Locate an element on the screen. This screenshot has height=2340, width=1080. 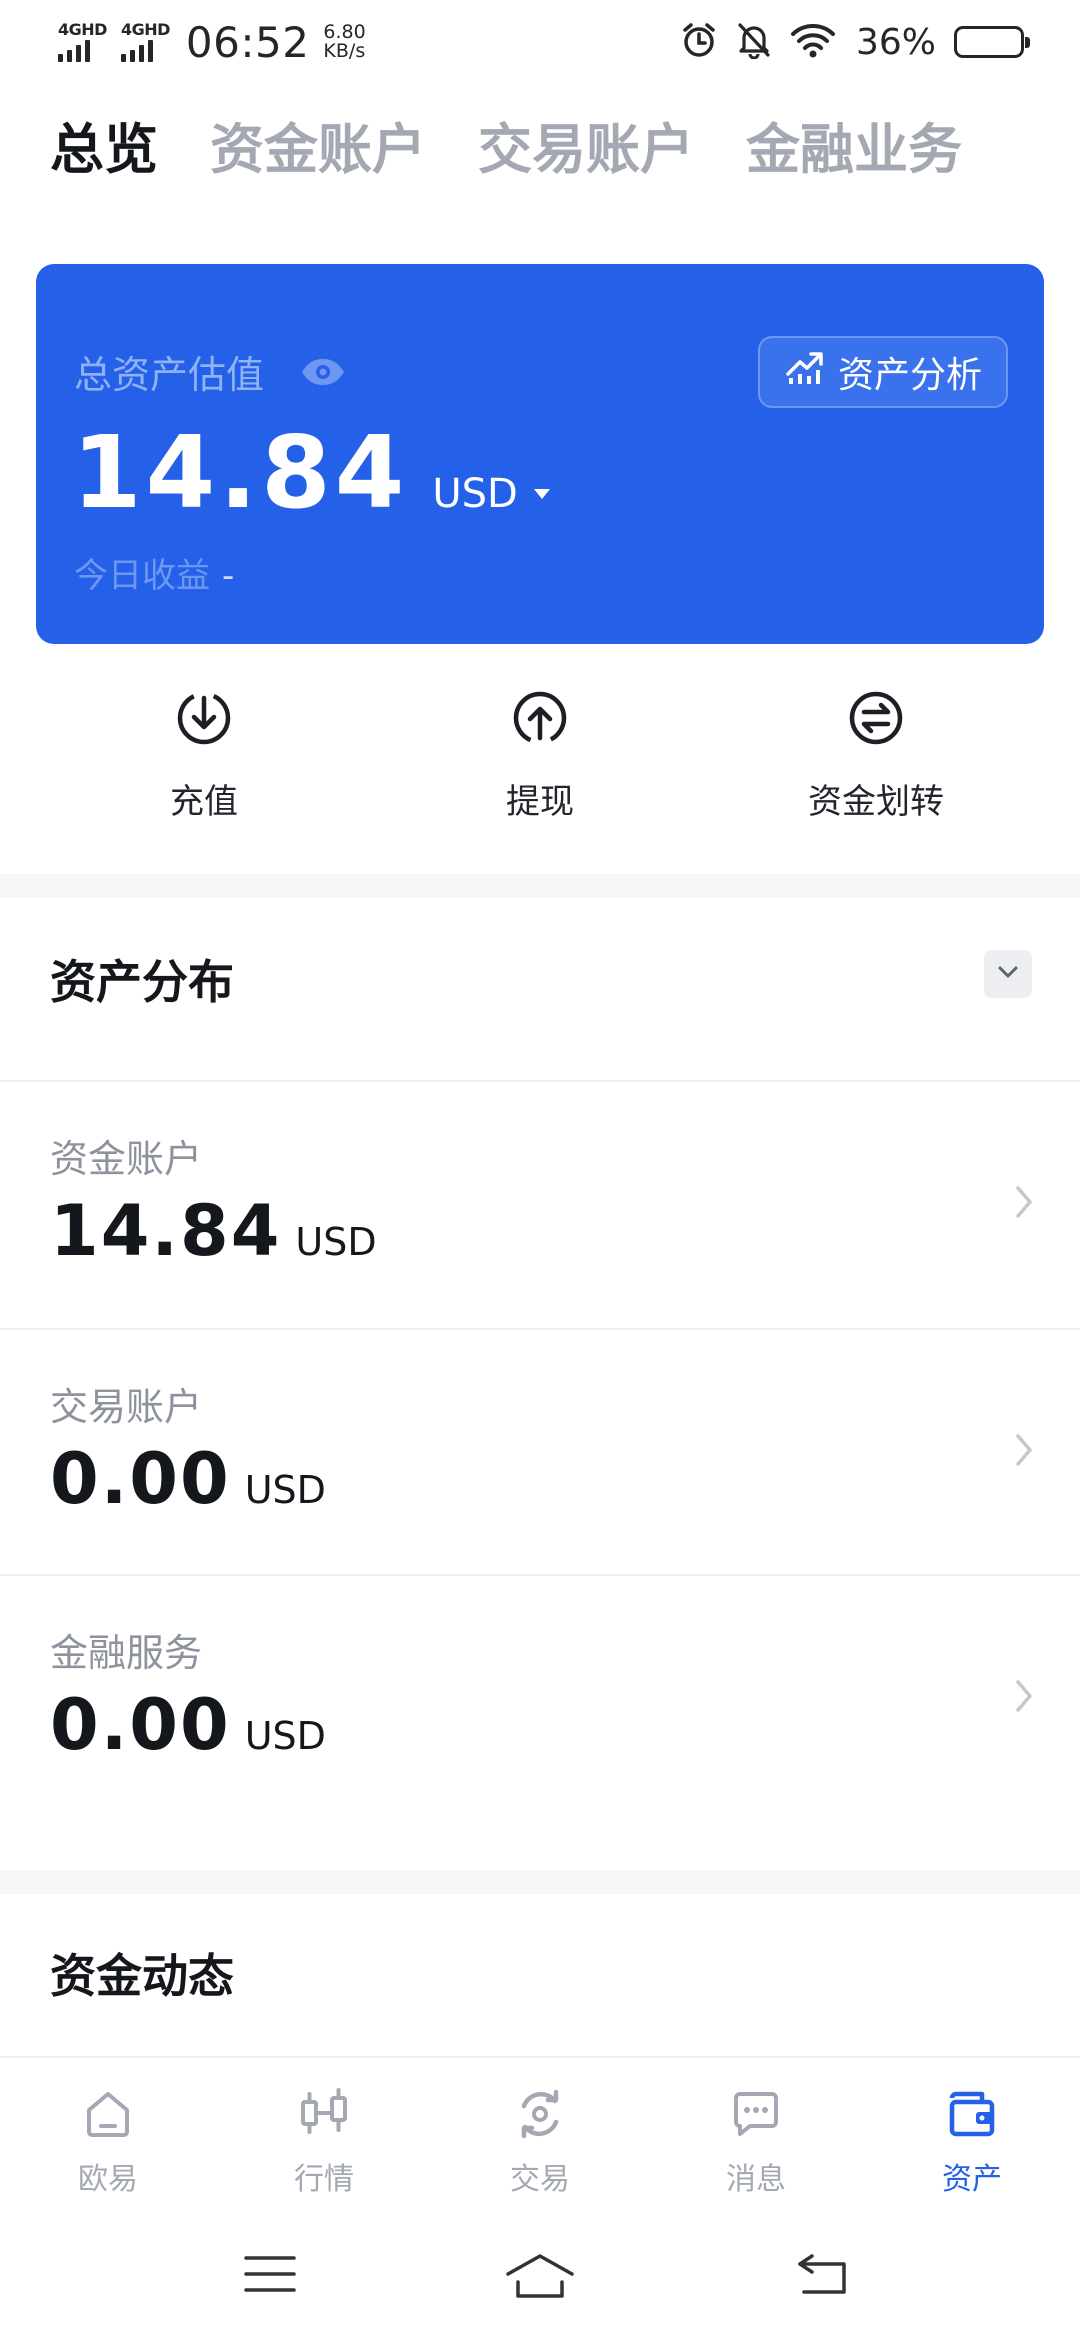
battery-percent: 36% is located at coordinates (895, 42).